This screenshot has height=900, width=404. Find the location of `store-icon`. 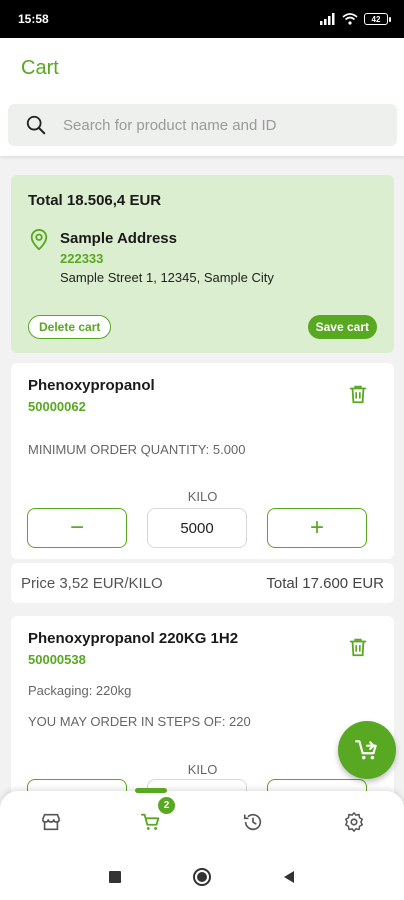

store-icon is located at coordinates (51, 822).